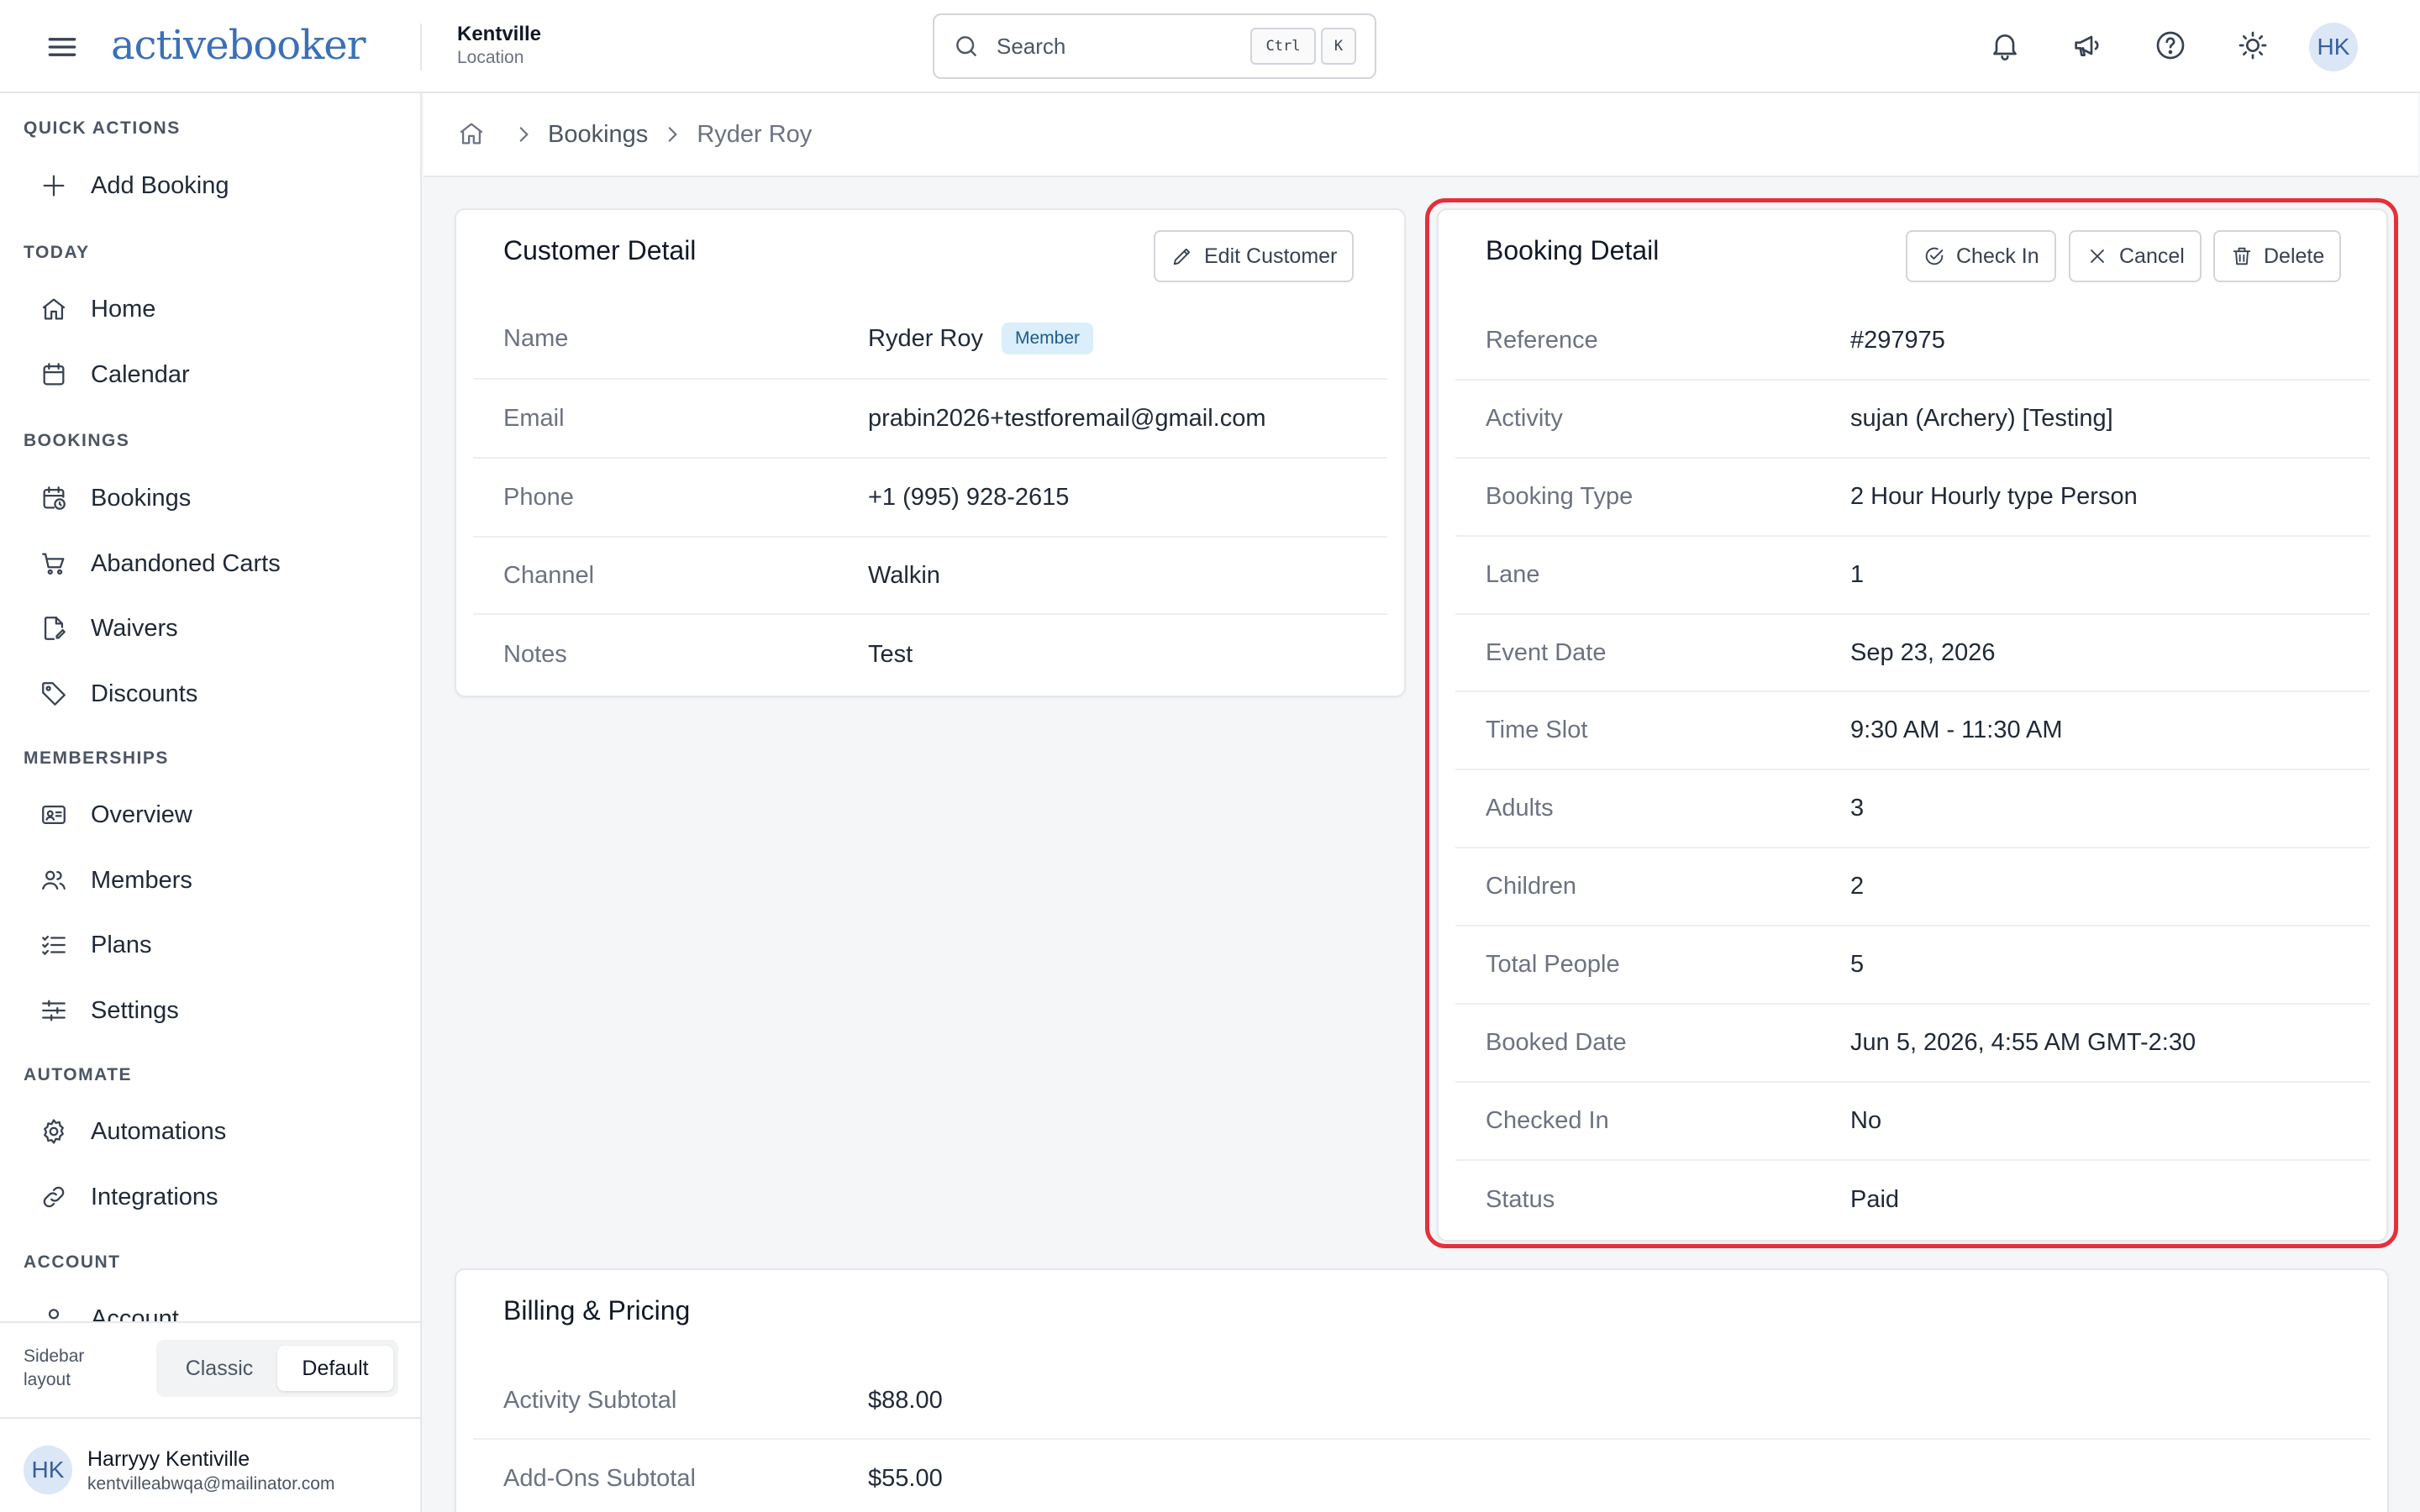  Describe the element at coordinates (54, 628) in the screenshot. I see `document-pen-icon` at that location.